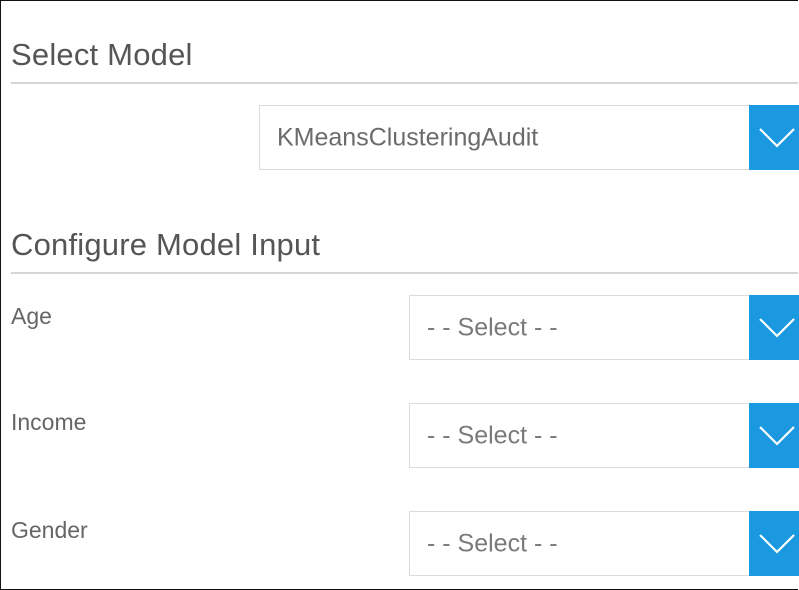  What do you see at coordinates (102, 54) in the screenshot?
I see `select-model-heading: Select Model` at bounding box center [102, 54].